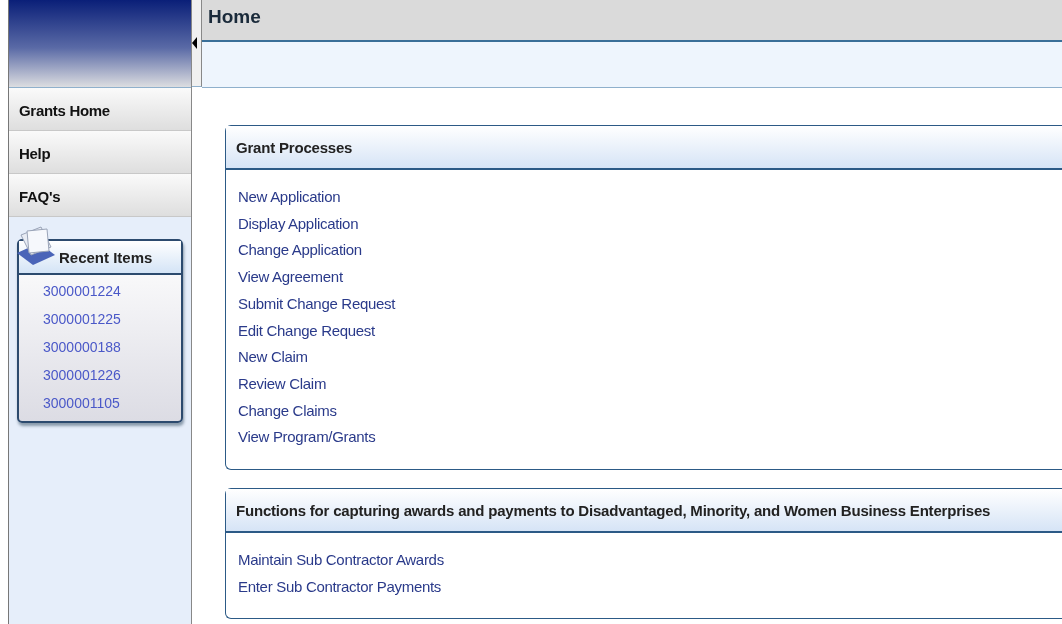 The height and width of the screenshot is (624, 1062). I want to click on recent-item-link: 3000001224, so click(112, 291).